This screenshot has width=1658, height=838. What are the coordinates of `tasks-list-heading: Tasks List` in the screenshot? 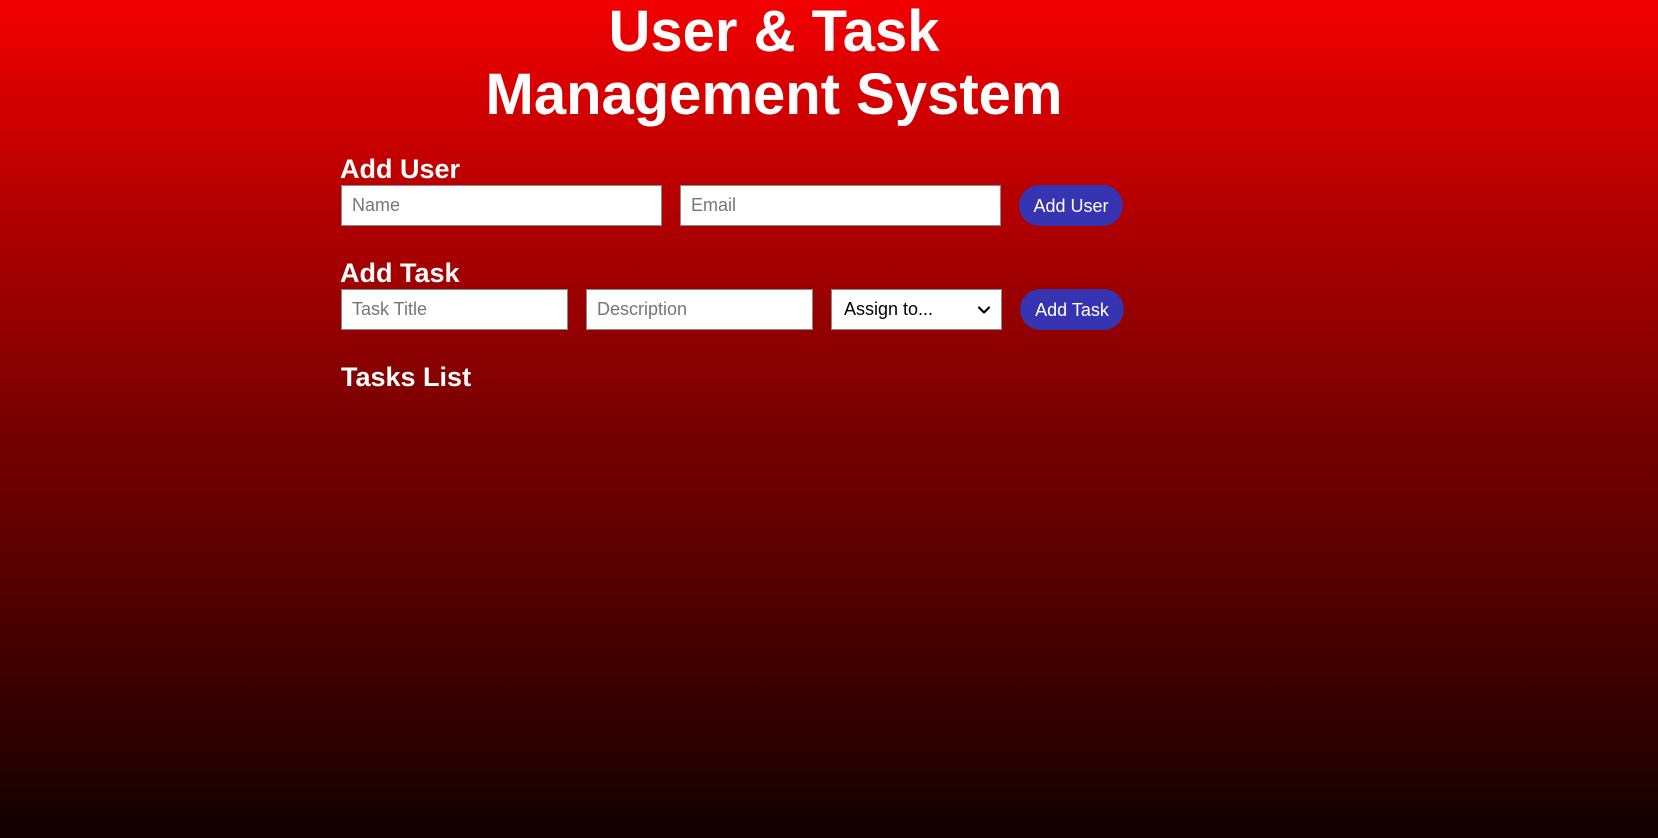 It's located at (406, 377).